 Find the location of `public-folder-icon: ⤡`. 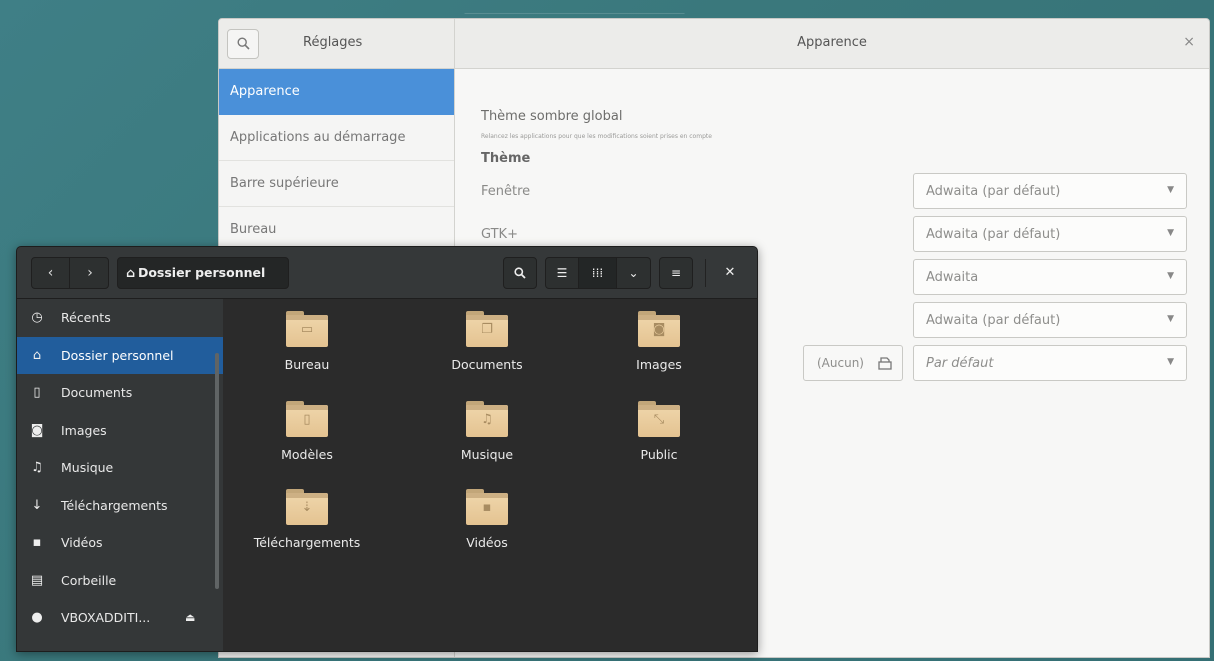

public-folder-icon: ⤡ is located at coordinates (659, 419).